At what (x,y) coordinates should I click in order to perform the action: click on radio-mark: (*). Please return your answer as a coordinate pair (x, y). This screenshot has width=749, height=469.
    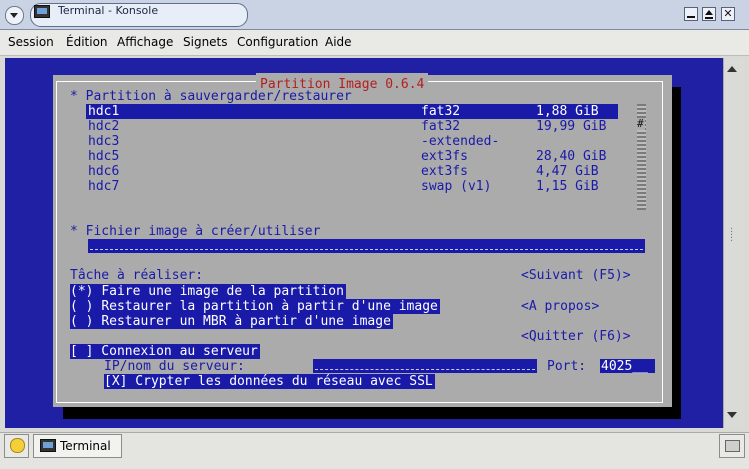
    Looking at the image, I should click on (82, 291).